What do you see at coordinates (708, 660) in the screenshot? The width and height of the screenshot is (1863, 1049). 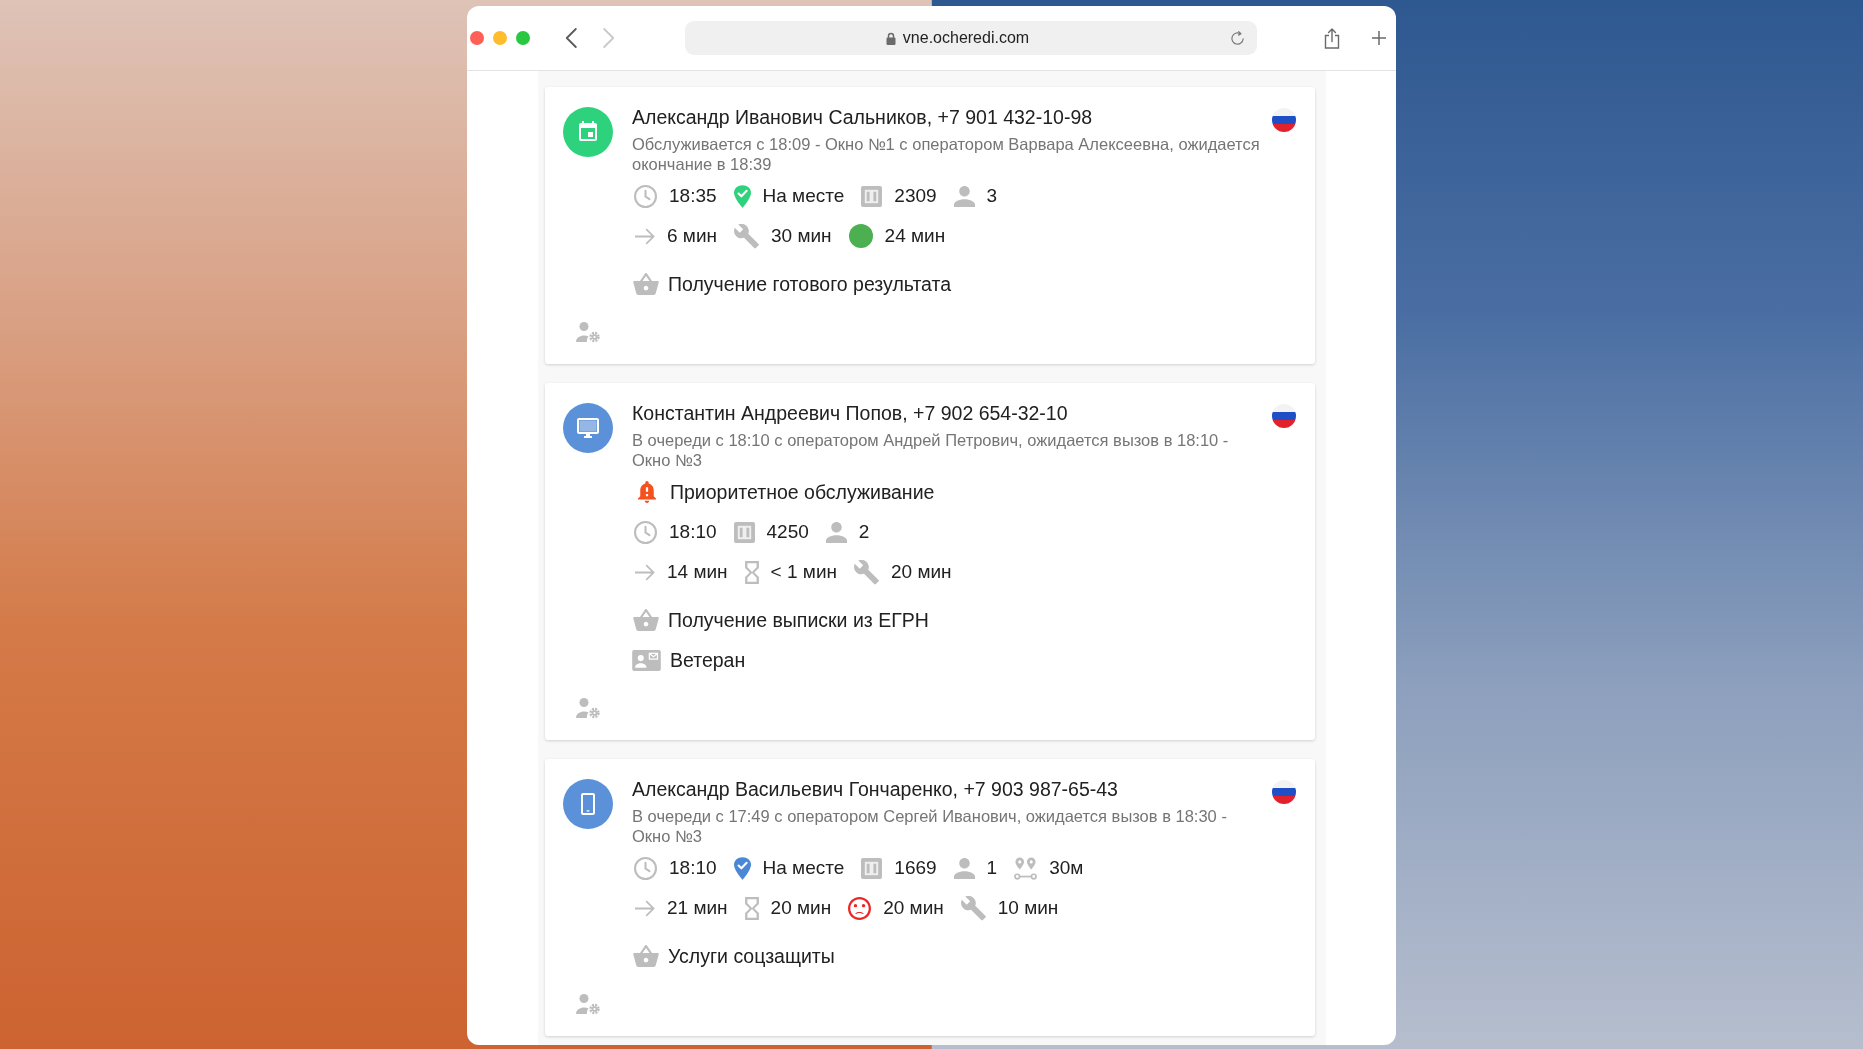 I see `category-label: Ветеран` at bounding box center [708, 660].